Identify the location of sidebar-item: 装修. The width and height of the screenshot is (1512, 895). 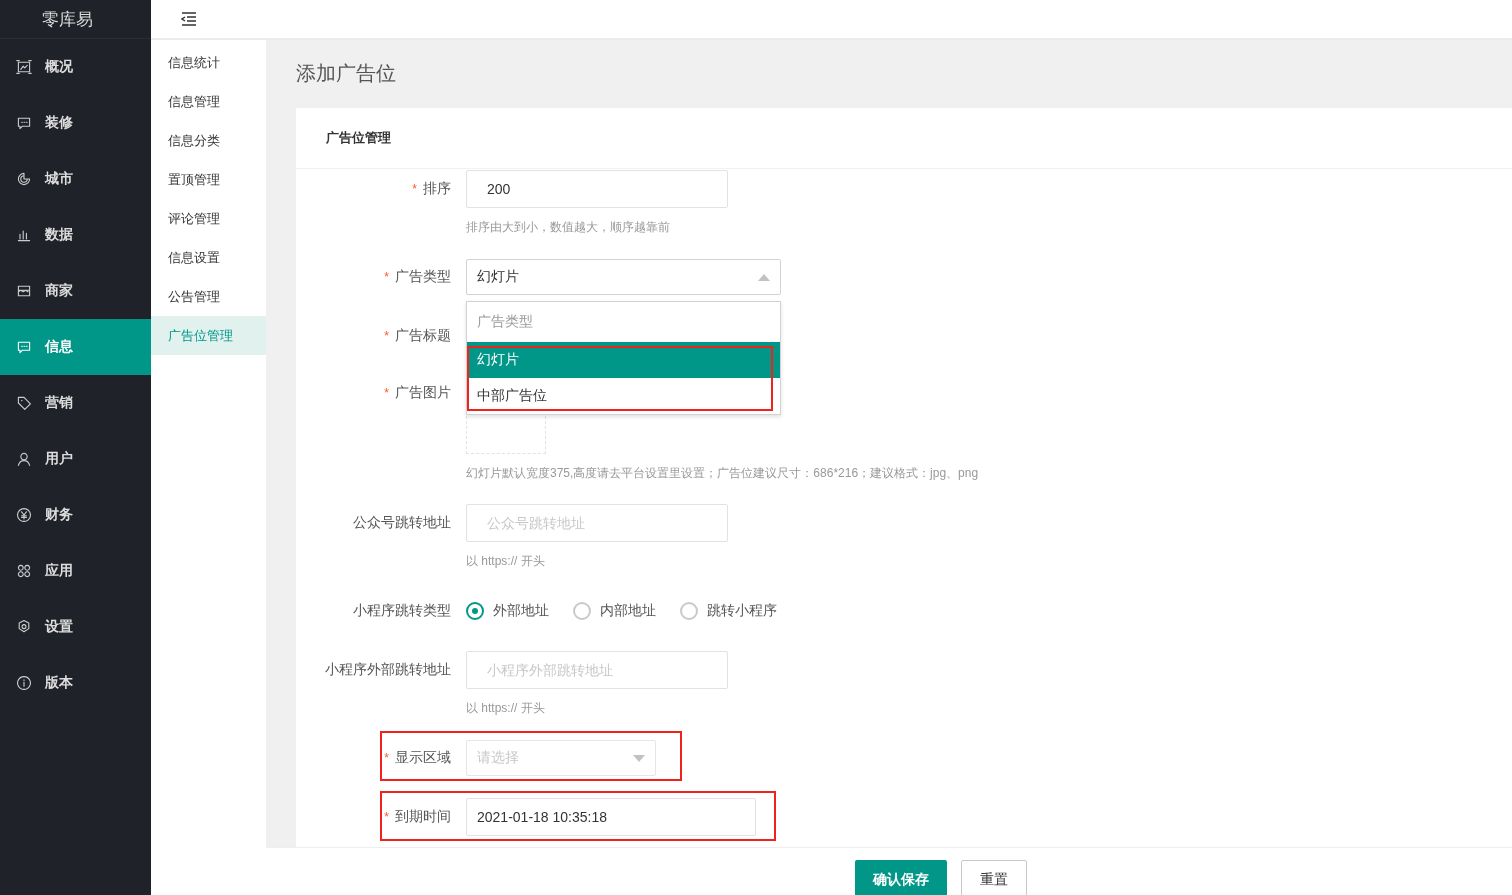
(75, 123).